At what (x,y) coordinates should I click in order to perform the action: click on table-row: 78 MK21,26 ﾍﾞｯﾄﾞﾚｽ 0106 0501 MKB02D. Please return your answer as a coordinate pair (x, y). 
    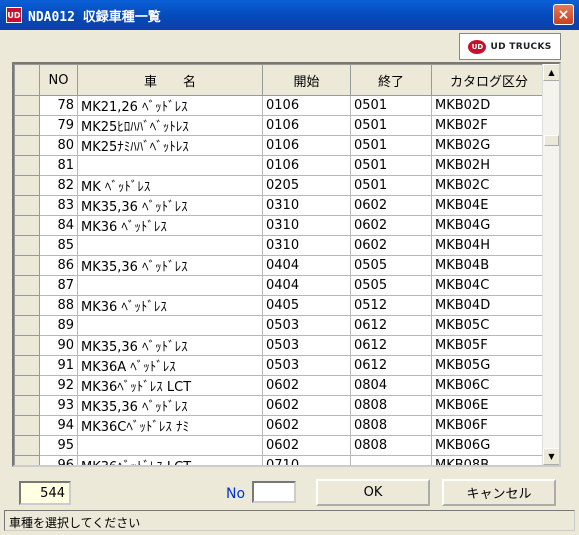
    Looking at the image, I should click on (280, 105).